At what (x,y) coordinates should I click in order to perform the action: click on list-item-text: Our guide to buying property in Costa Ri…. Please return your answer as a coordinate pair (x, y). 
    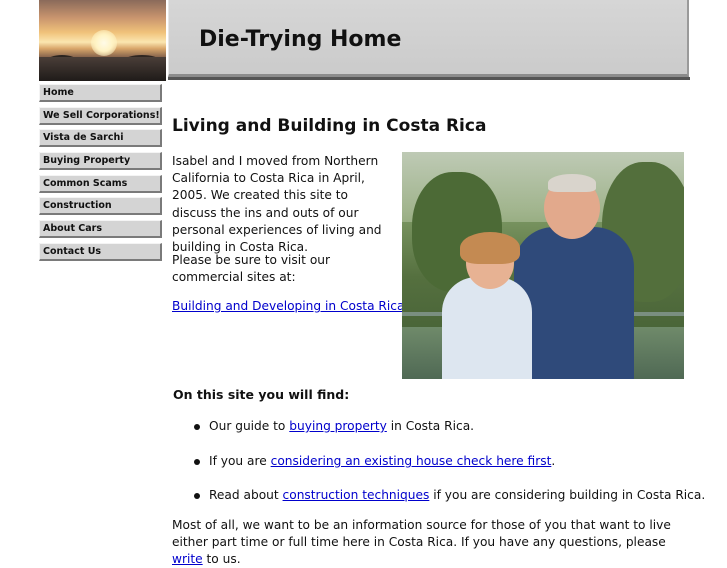
    Looking at the image, I should click on (341, 426).